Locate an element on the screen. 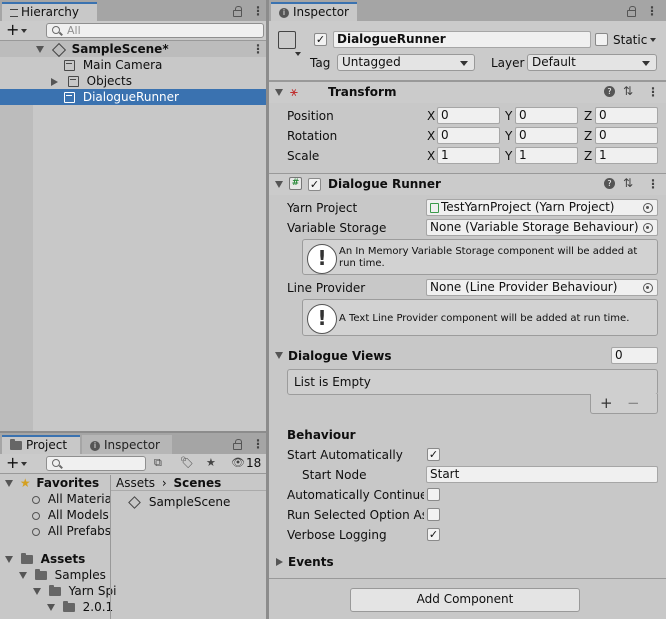  position-x-field: 0 is located at coordinates (468, 115).